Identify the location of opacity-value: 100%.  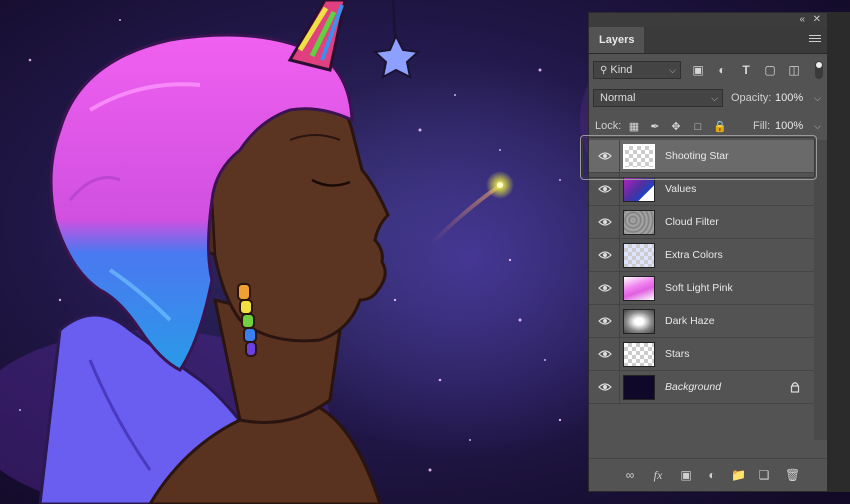
(789, 98).